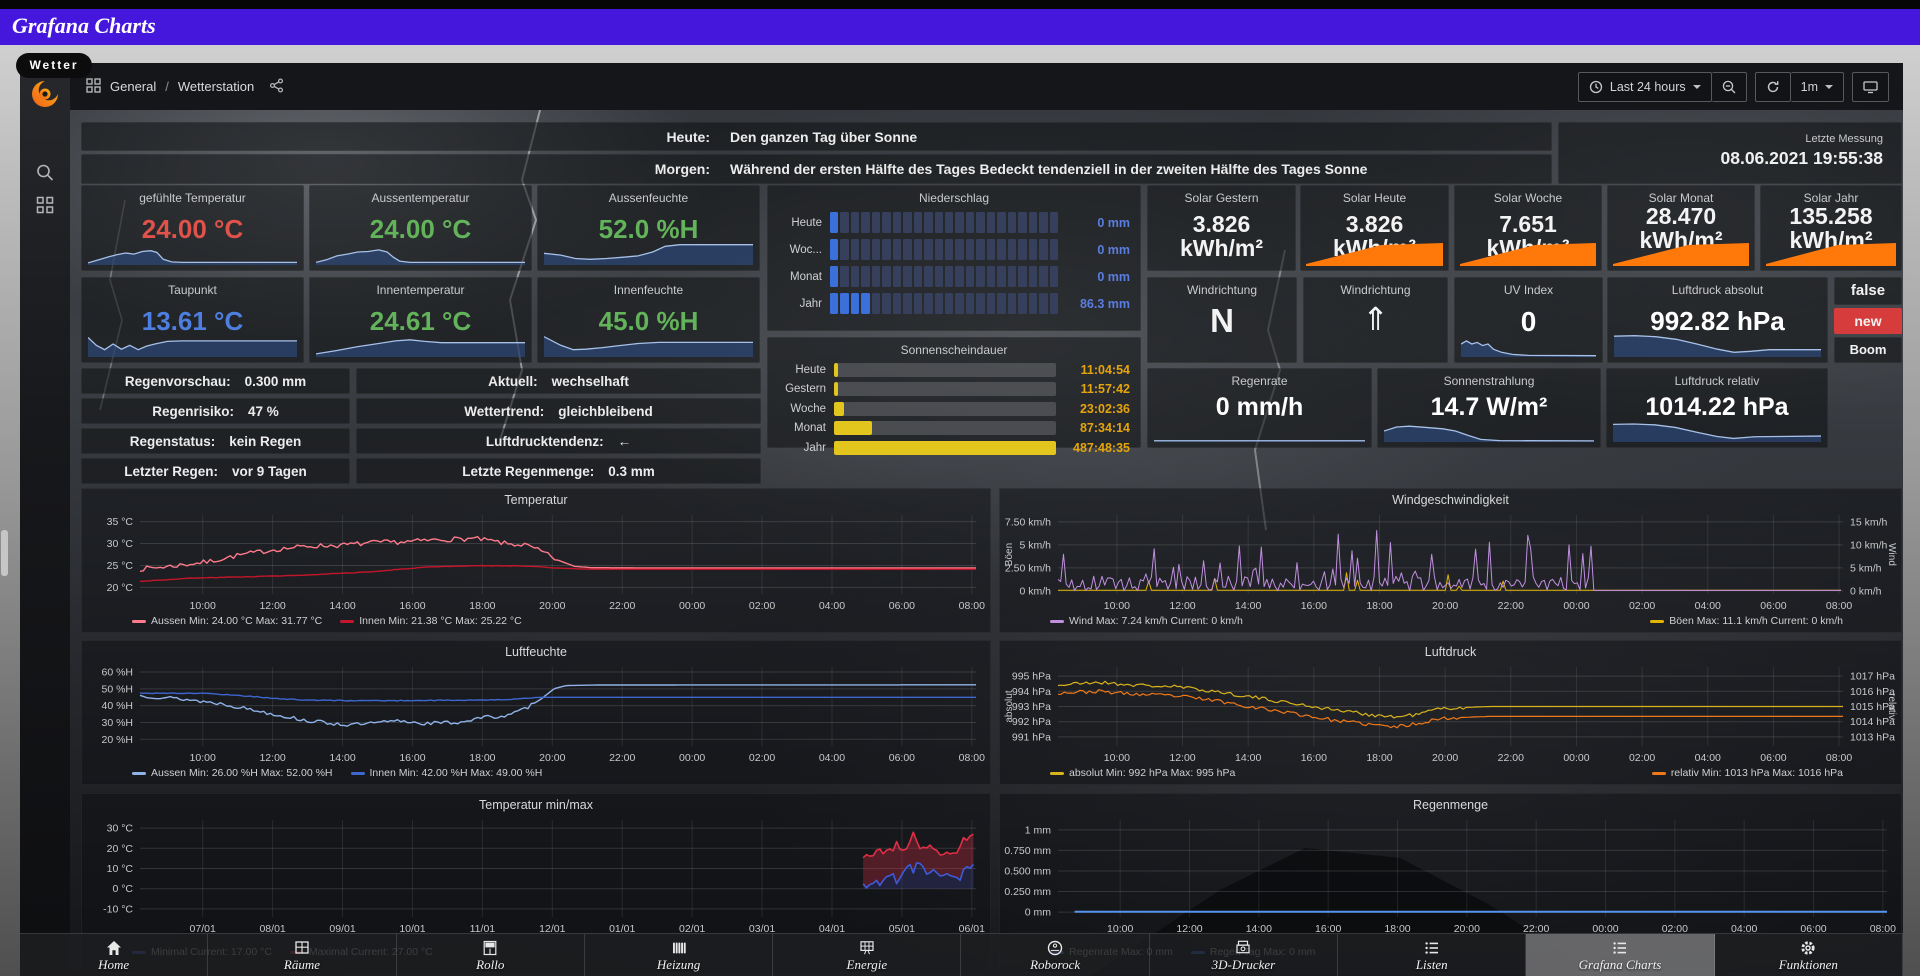  Describe the element at coordinates (1105, 369) in the screenshot. I see `gauge-value: 11:04:54` at that location.